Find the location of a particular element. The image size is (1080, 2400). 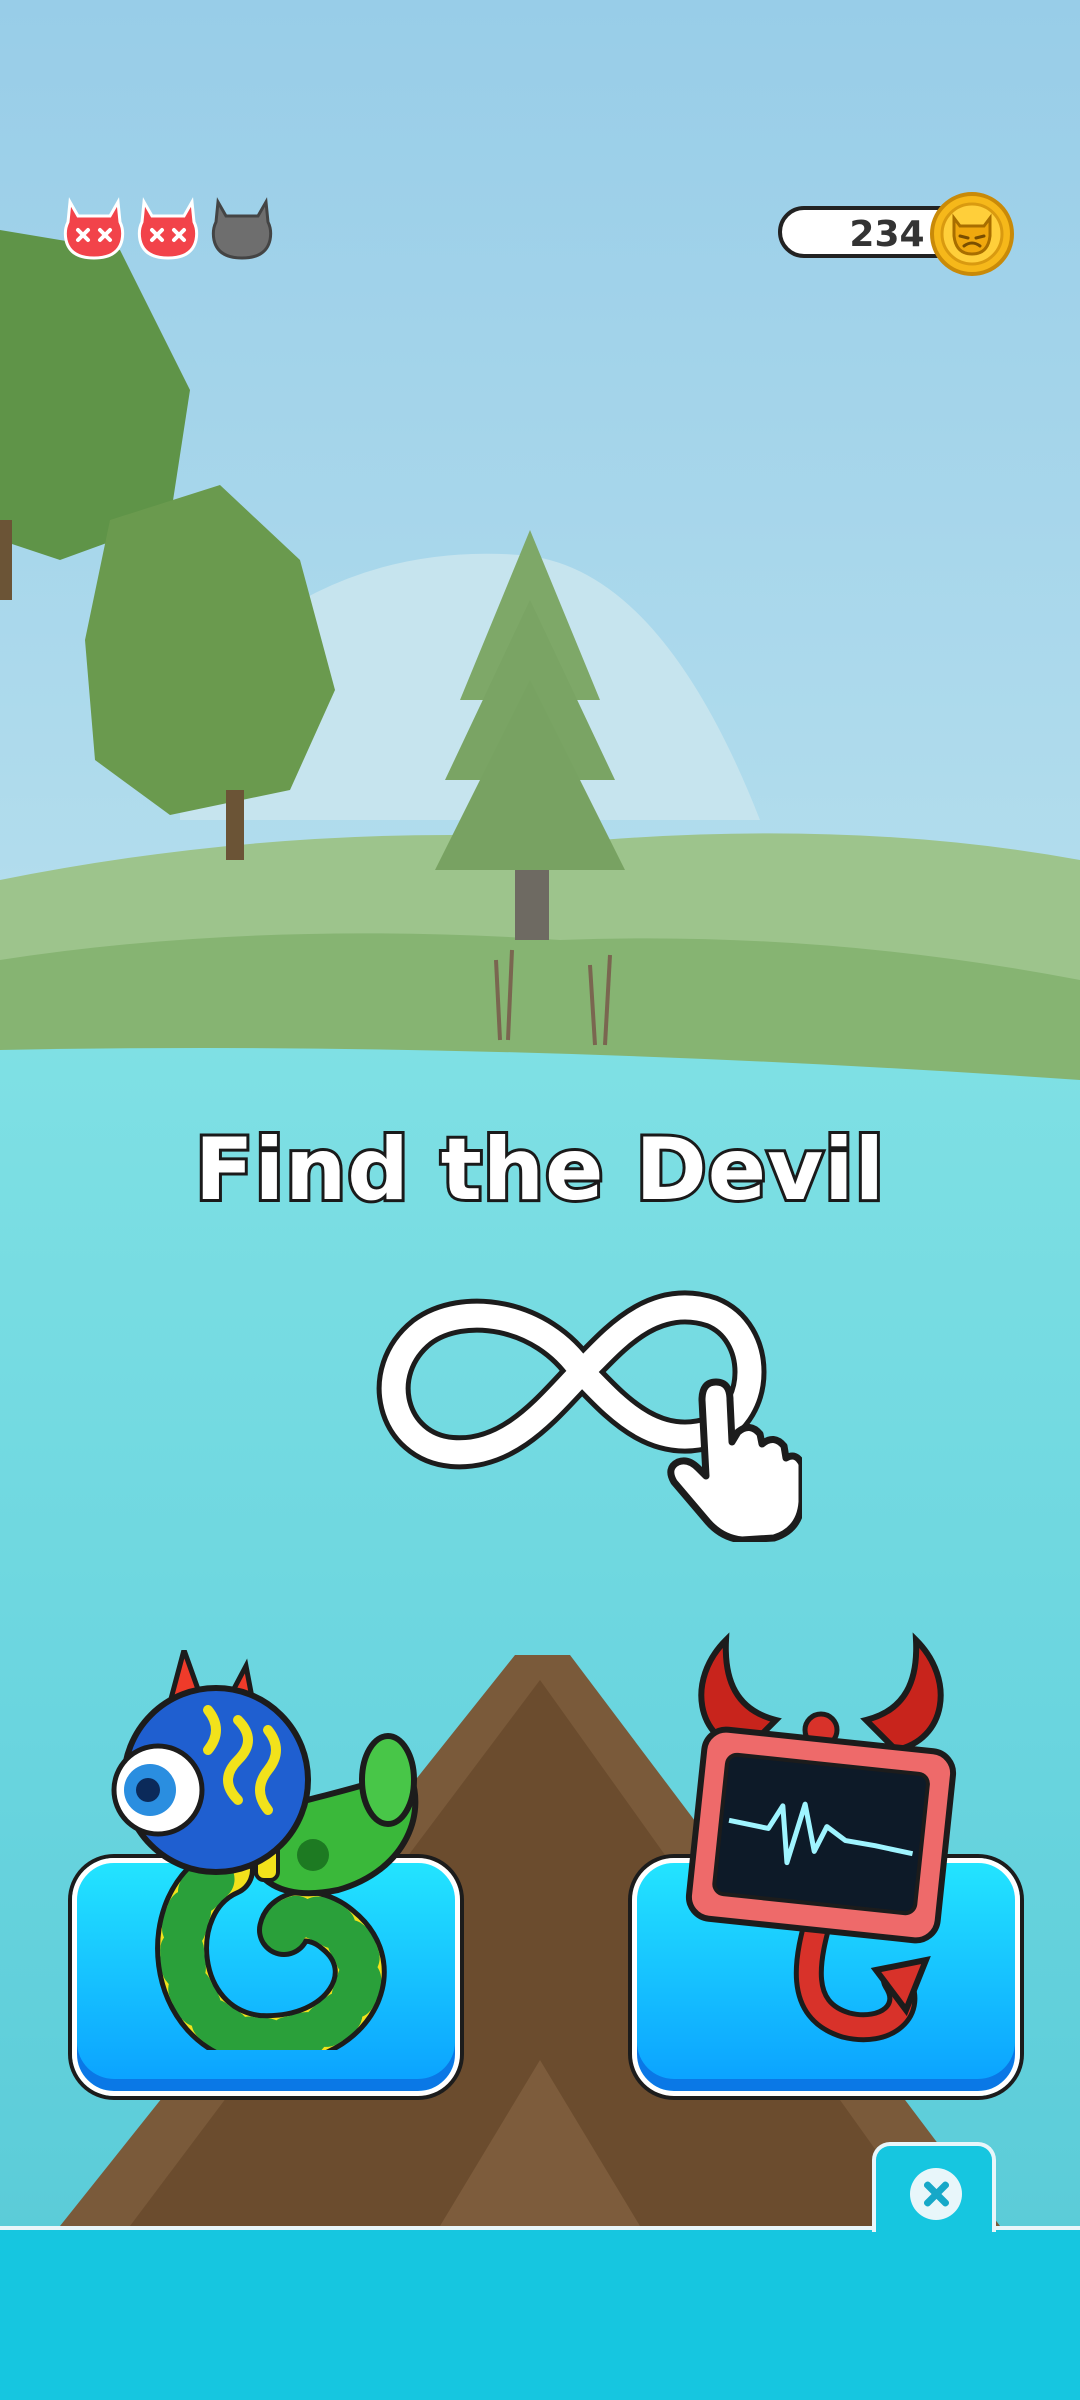

devil-coin-icon is located at coordinates (972, 234).